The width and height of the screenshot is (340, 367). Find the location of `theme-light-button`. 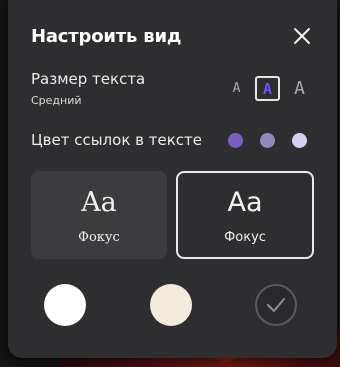

theme-light-button is located at coordinates (65, 305).